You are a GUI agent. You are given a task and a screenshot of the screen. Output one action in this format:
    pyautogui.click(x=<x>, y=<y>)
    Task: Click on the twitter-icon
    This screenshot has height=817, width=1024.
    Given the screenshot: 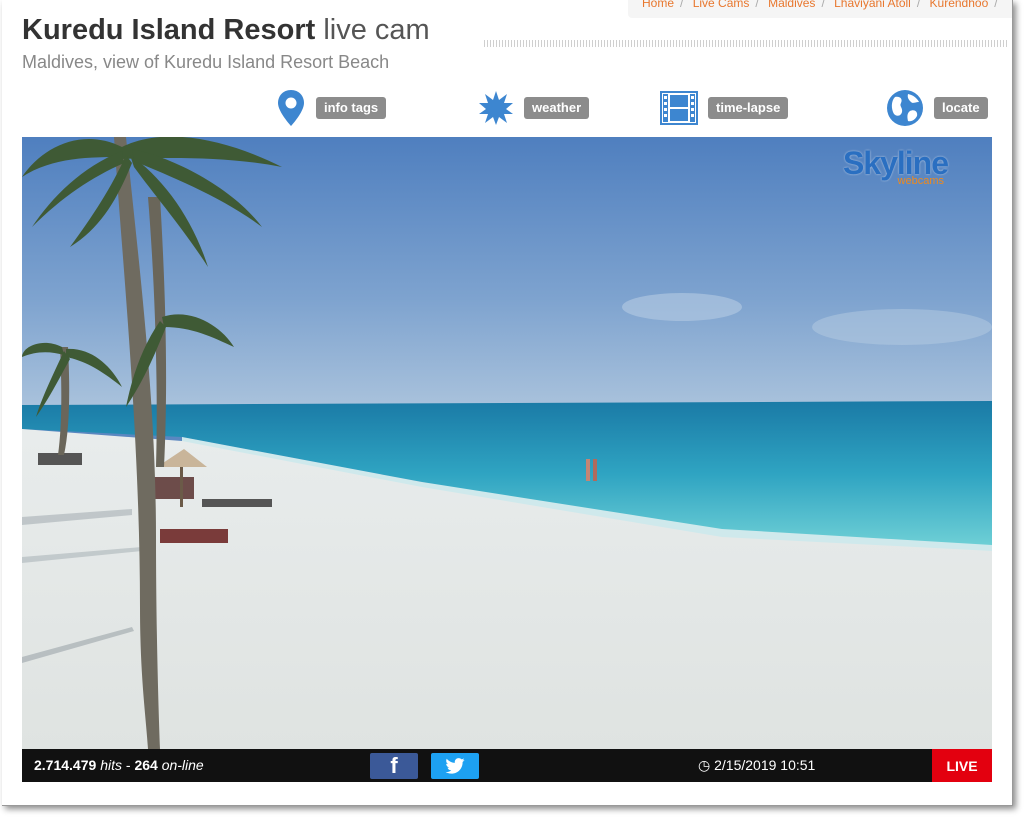 What is the action you would take?
    pyautogui.click(x=455, y=766)
    